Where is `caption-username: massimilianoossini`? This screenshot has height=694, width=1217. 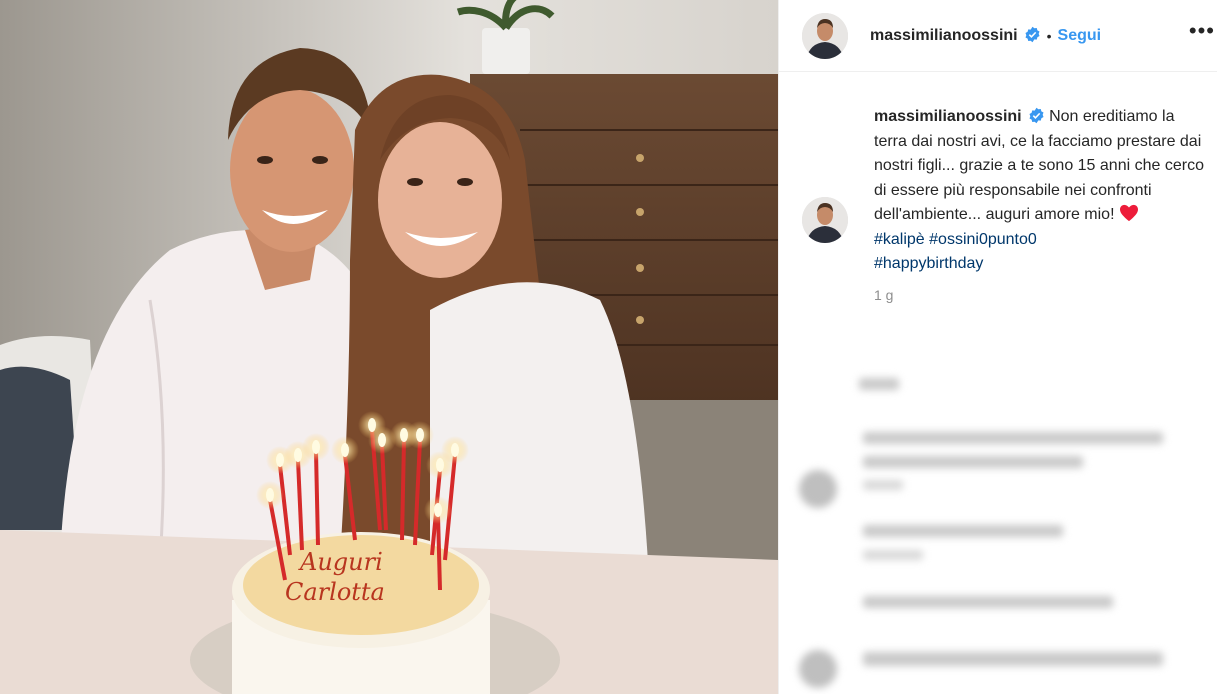
caption-username: massimilianoossini is located at coordinates (948, 116).